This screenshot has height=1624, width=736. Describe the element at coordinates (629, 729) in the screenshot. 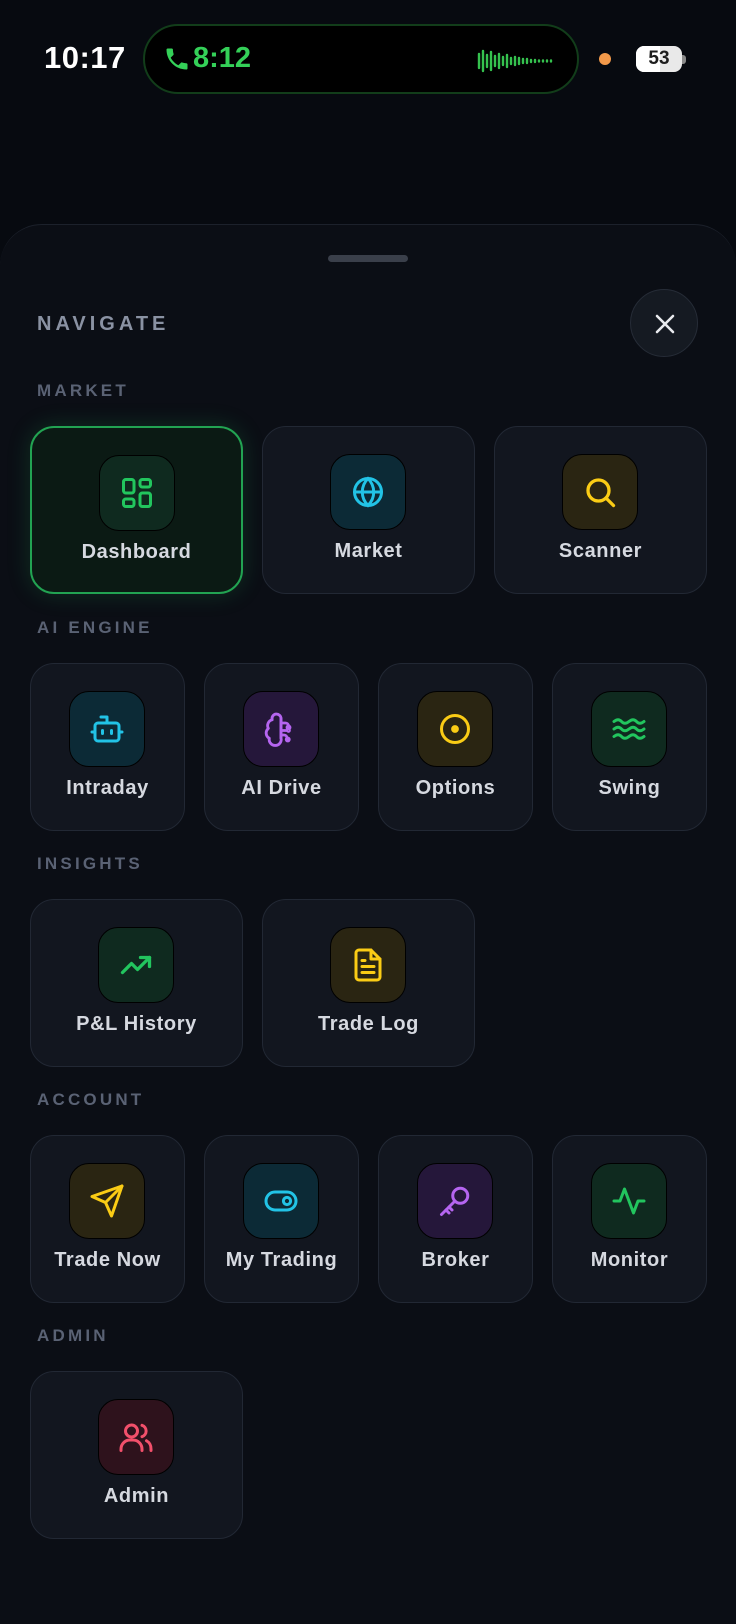

I see `waves-icon` at that location.